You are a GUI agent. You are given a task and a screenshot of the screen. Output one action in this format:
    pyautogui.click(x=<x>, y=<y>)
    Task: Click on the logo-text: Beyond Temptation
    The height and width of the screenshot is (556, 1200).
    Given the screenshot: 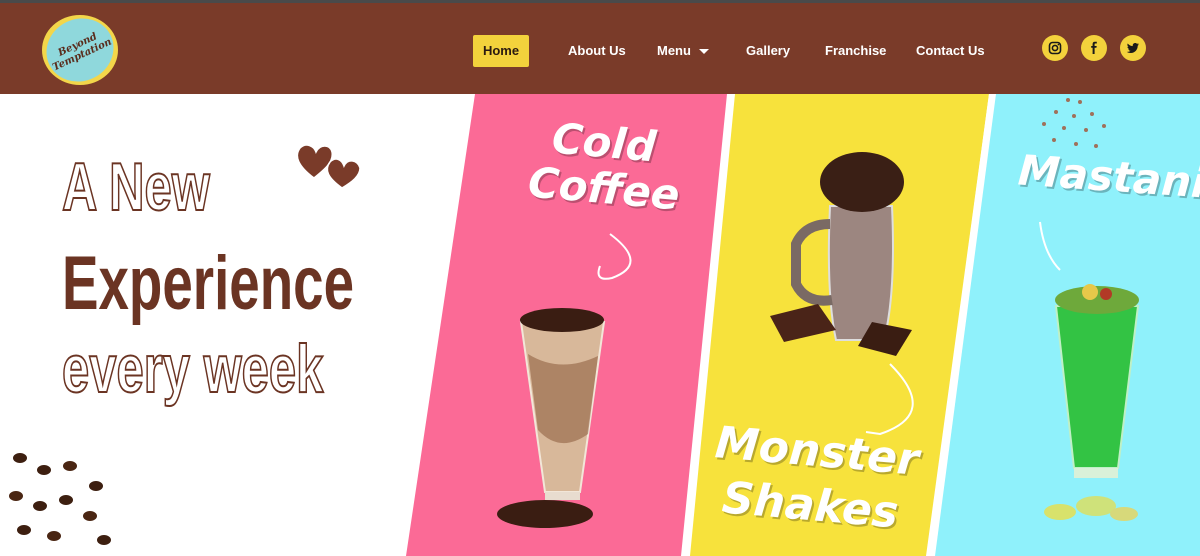 What is the action you would take?
    pyautogui.click(x=80, y=50)
    